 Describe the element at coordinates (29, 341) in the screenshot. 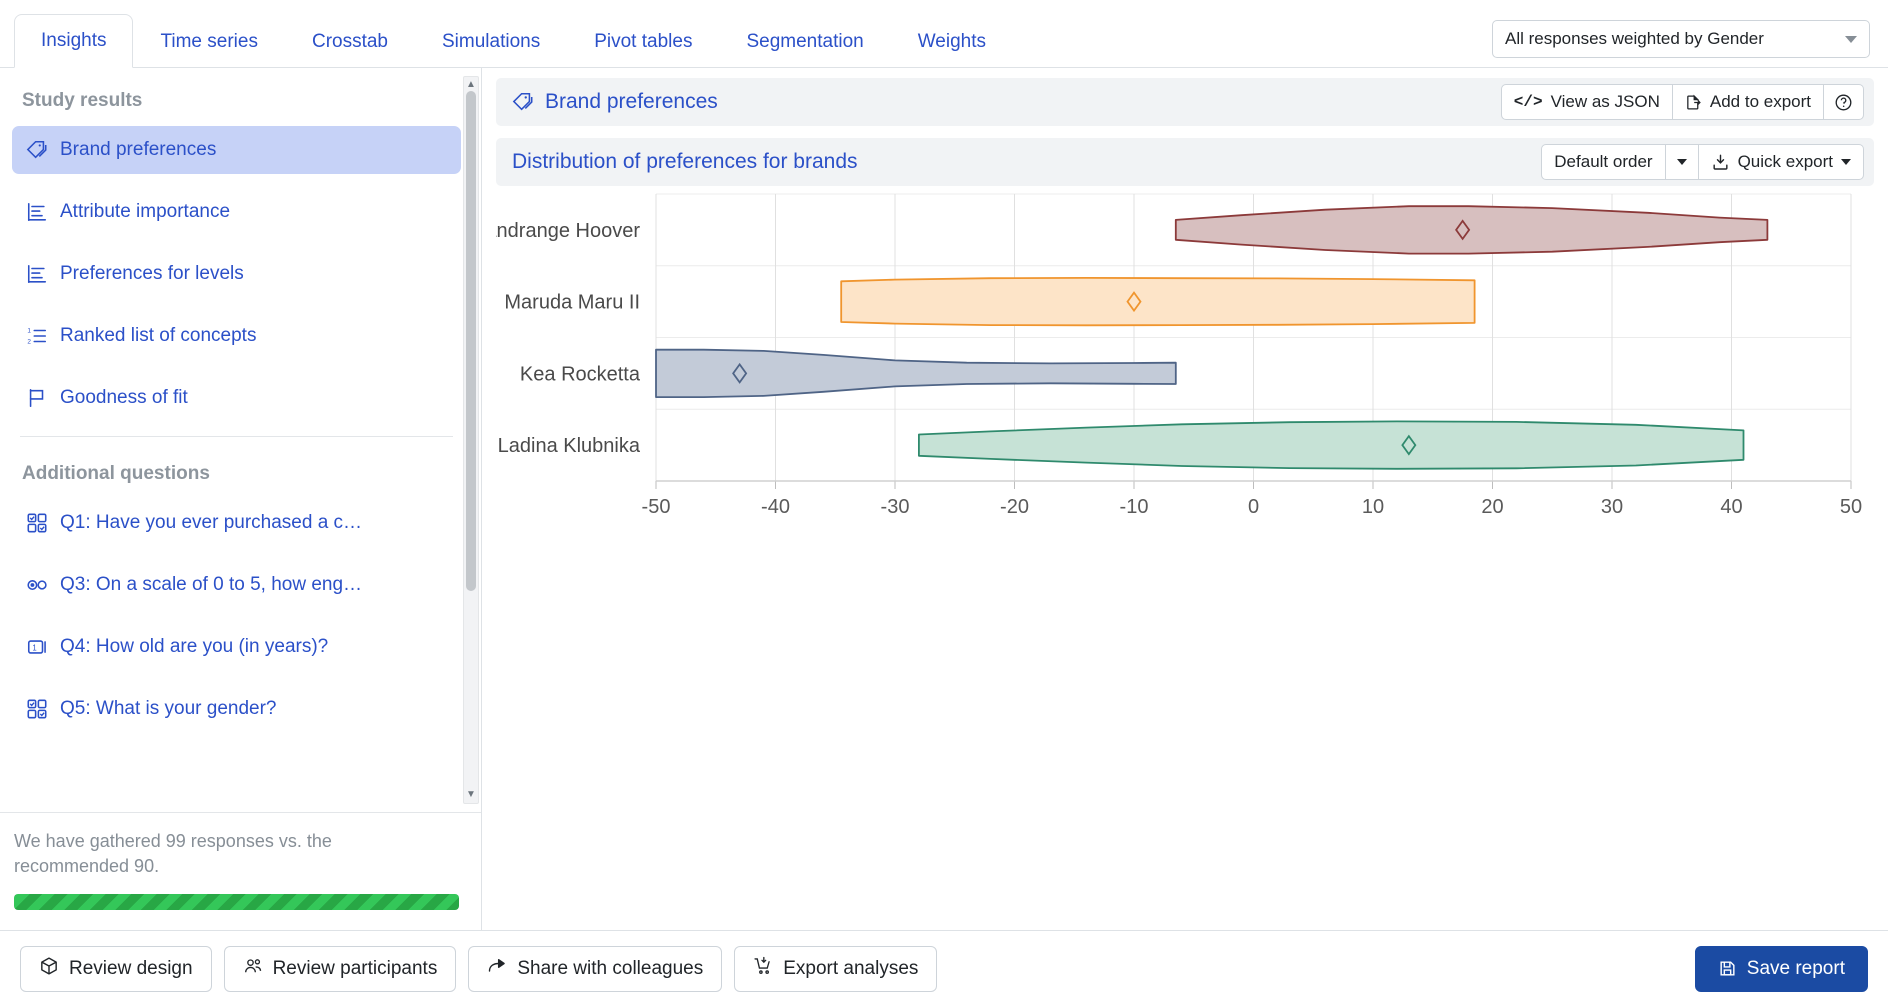

I see `svg-text: 2` at that location.